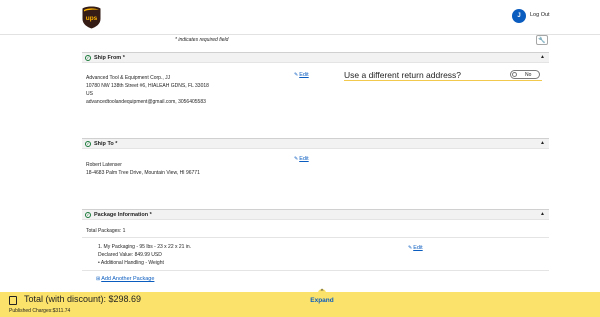 This screenshot has height=317, width=600. What do you see at coordinates (131, 263) in the screenshot?
I see `package-detail-line: • Additional Handling - Weight` at bounding box center [131, 263].